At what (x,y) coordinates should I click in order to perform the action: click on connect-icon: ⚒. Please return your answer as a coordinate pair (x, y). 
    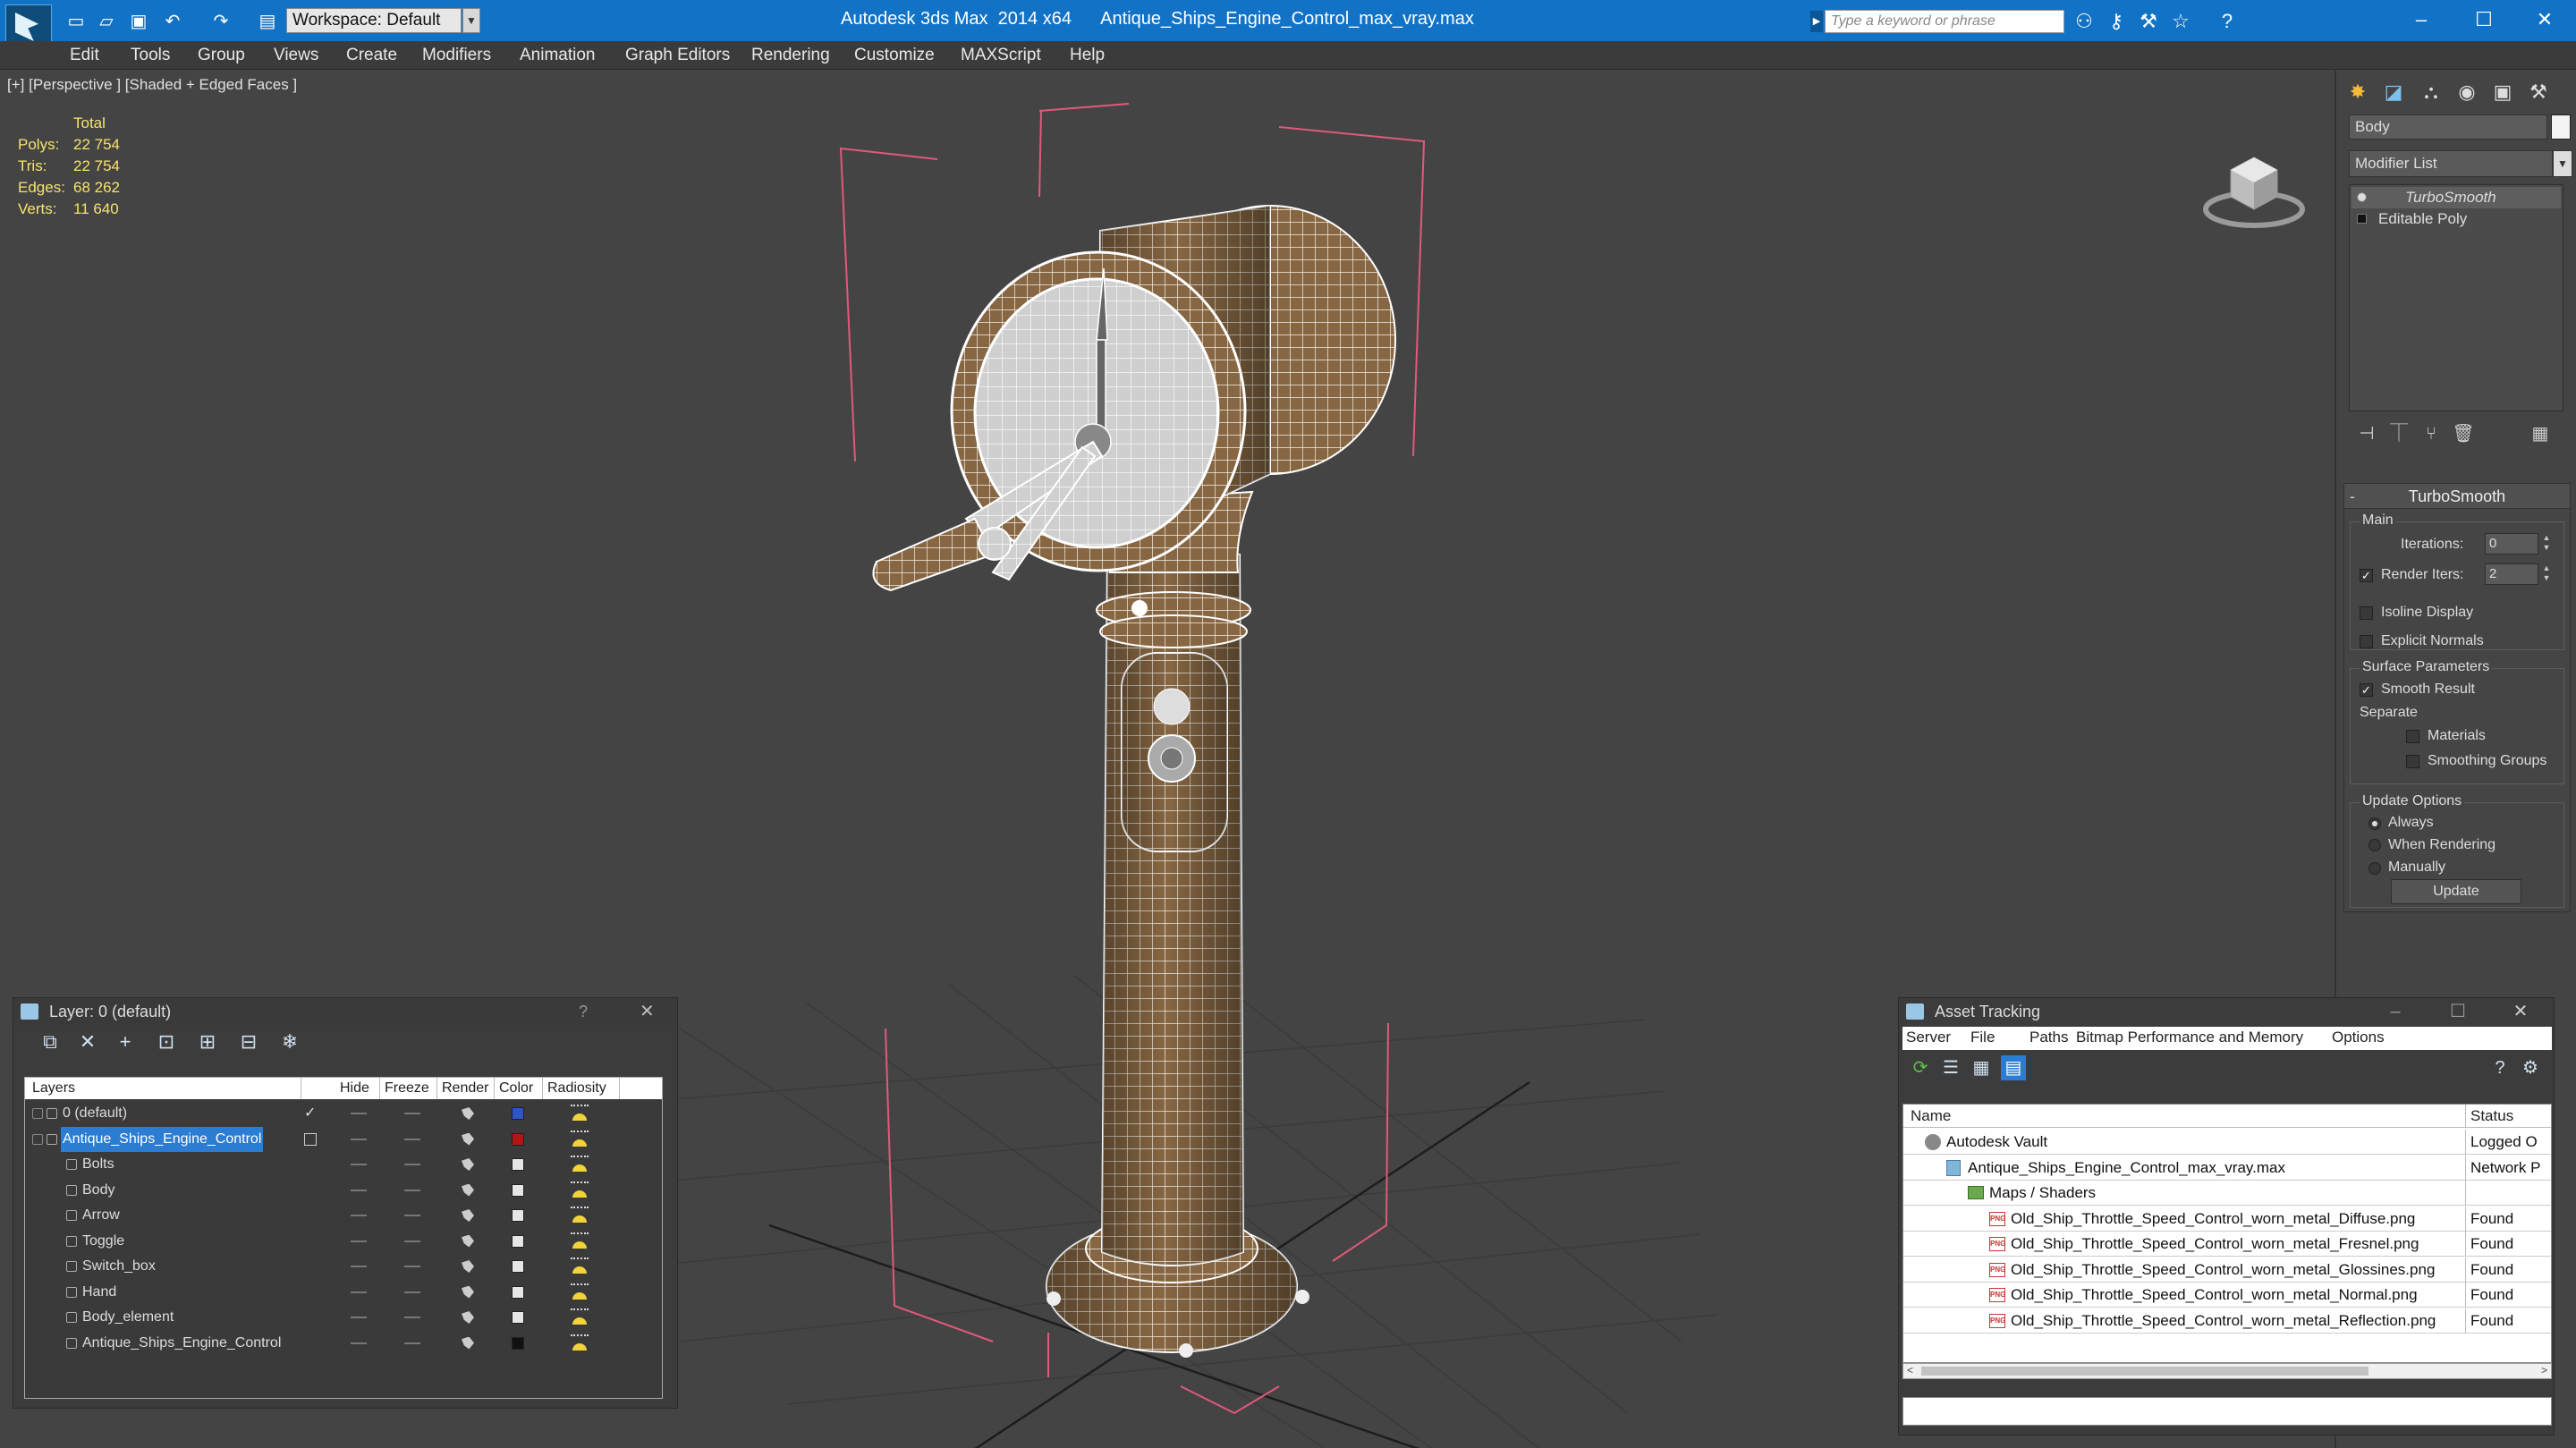
    Looking at the image, I should click on (2148, 21).